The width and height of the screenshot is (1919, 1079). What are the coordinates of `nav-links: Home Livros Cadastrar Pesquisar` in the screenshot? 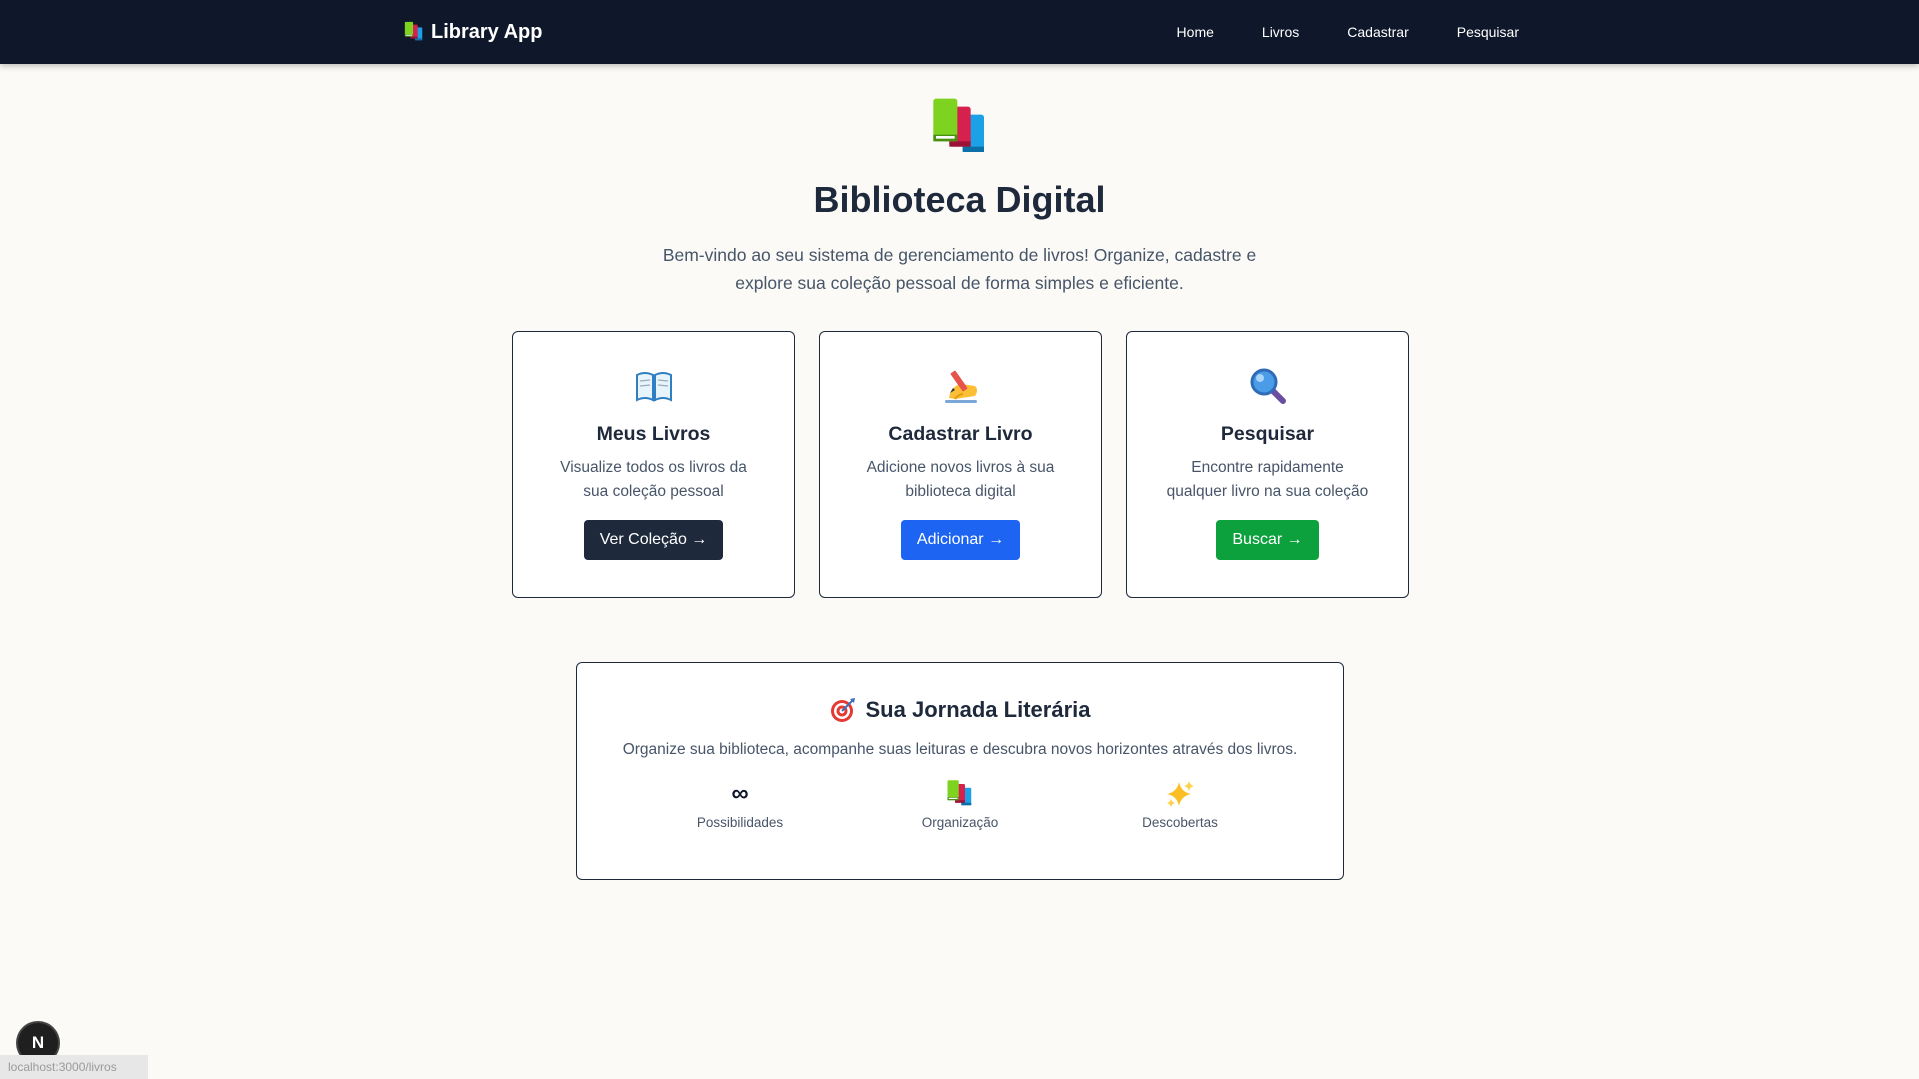 It's located at (1348, 32).